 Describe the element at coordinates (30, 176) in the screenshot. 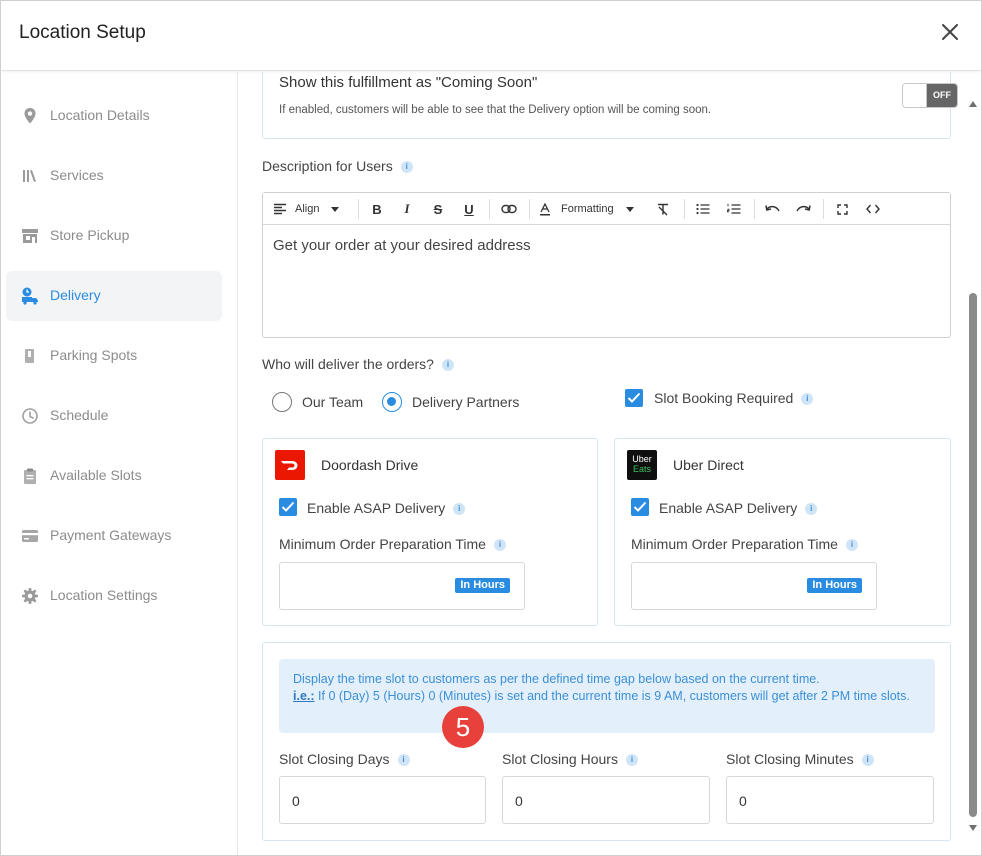

I see `services-icon` at that location.